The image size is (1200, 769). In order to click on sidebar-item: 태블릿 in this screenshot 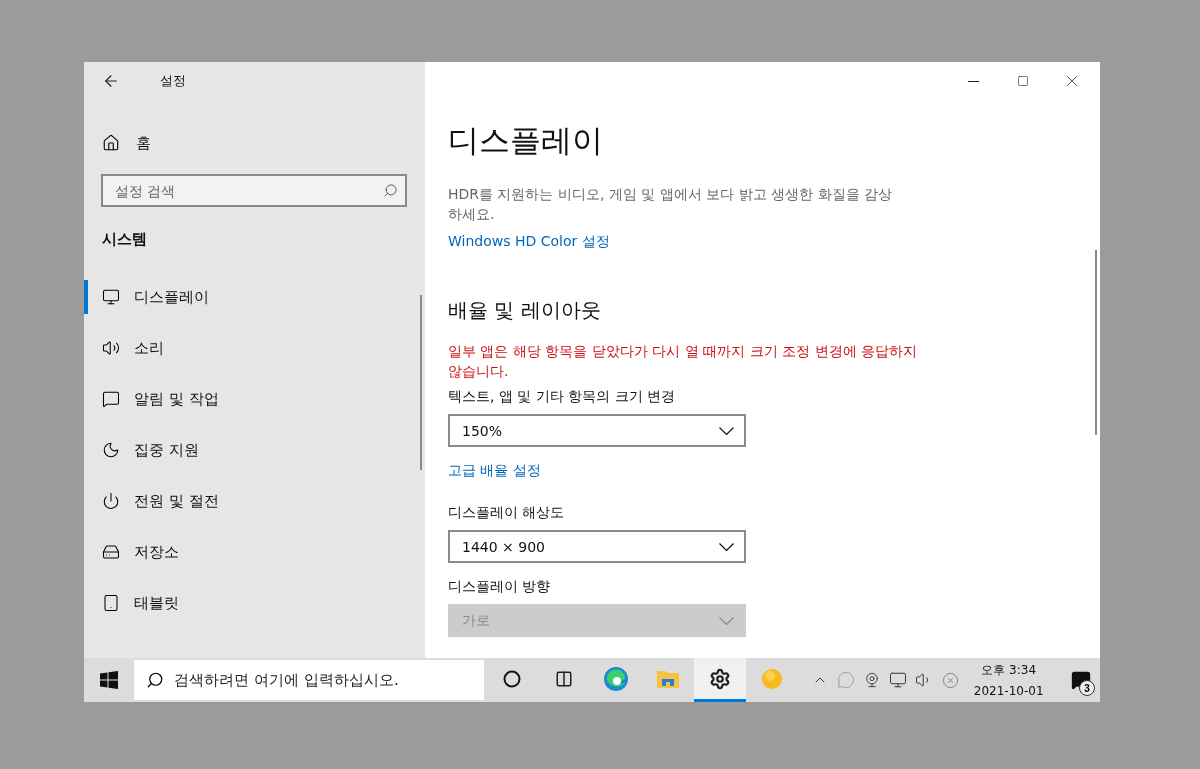, I will do `click(254, 603)`.